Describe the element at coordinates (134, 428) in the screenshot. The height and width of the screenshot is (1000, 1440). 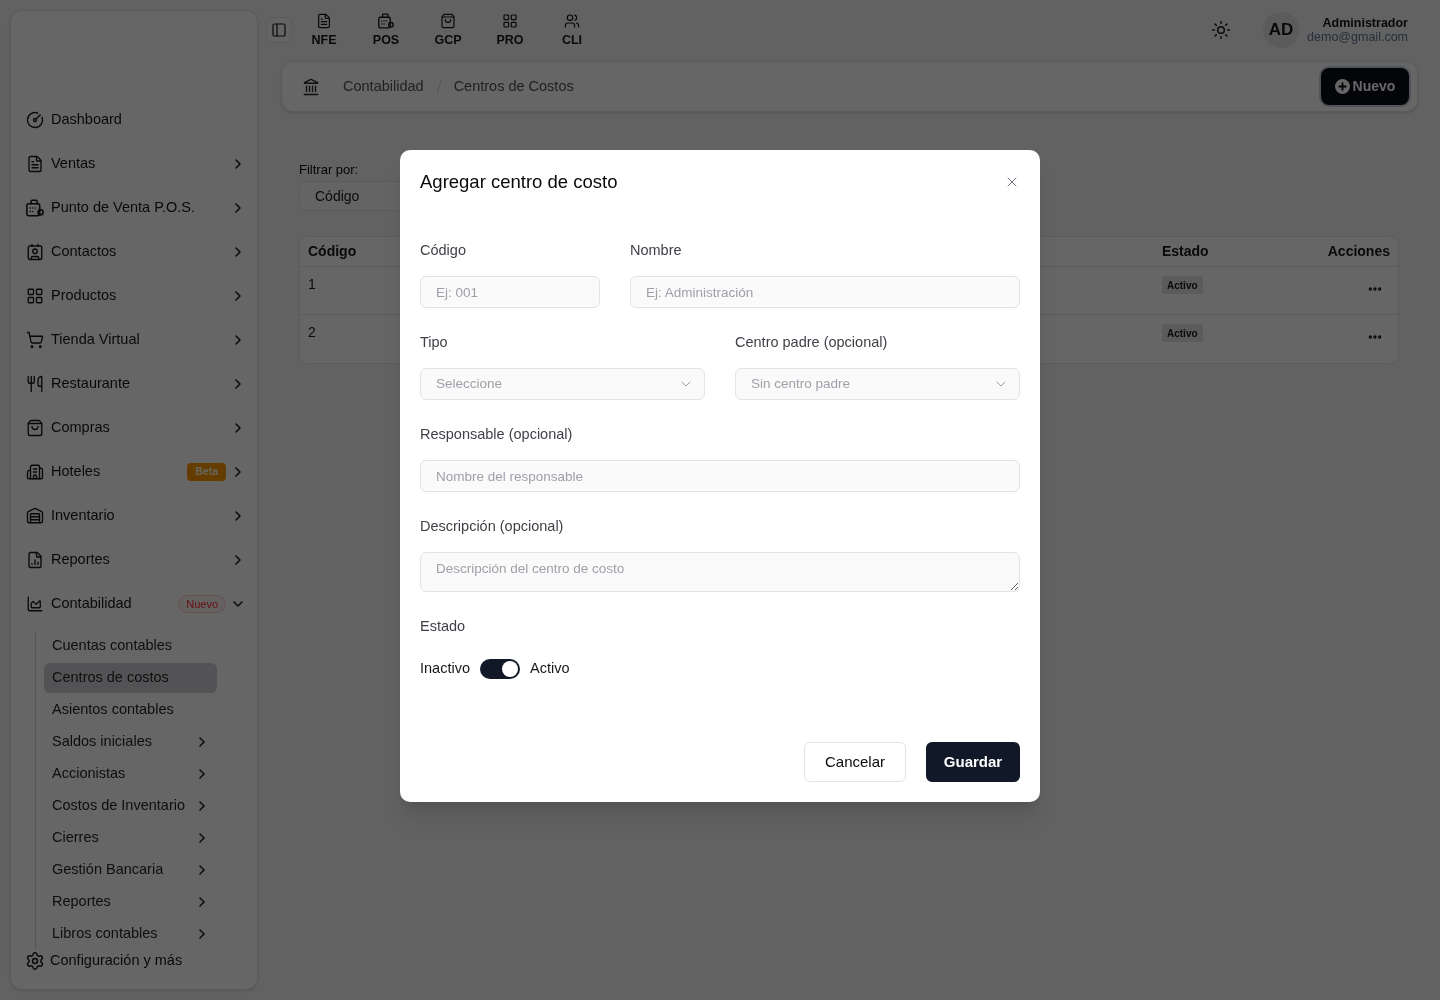
I see `sidebar-item: Compras` at that location.